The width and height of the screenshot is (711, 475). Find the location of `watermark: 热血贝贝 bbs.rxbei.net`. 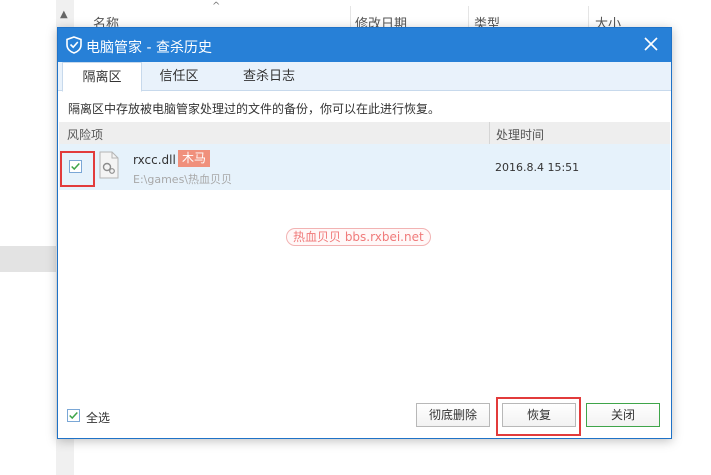

watermark: 热血贝贝 bbs.rxbei.net is located at coordinates (358, 237).